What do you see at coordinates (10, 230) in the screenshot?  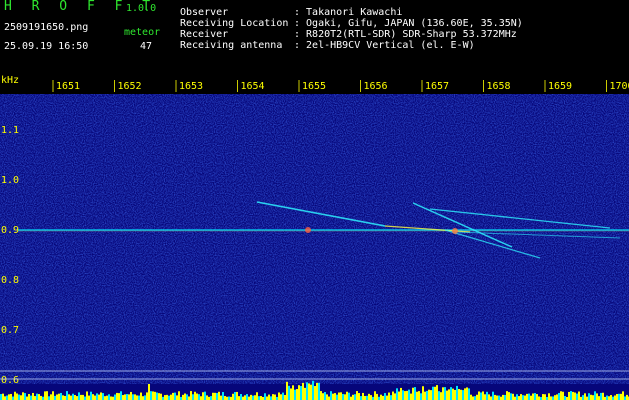 I see `freq-tick-label: 0.9` at bounding box center [10, 230].